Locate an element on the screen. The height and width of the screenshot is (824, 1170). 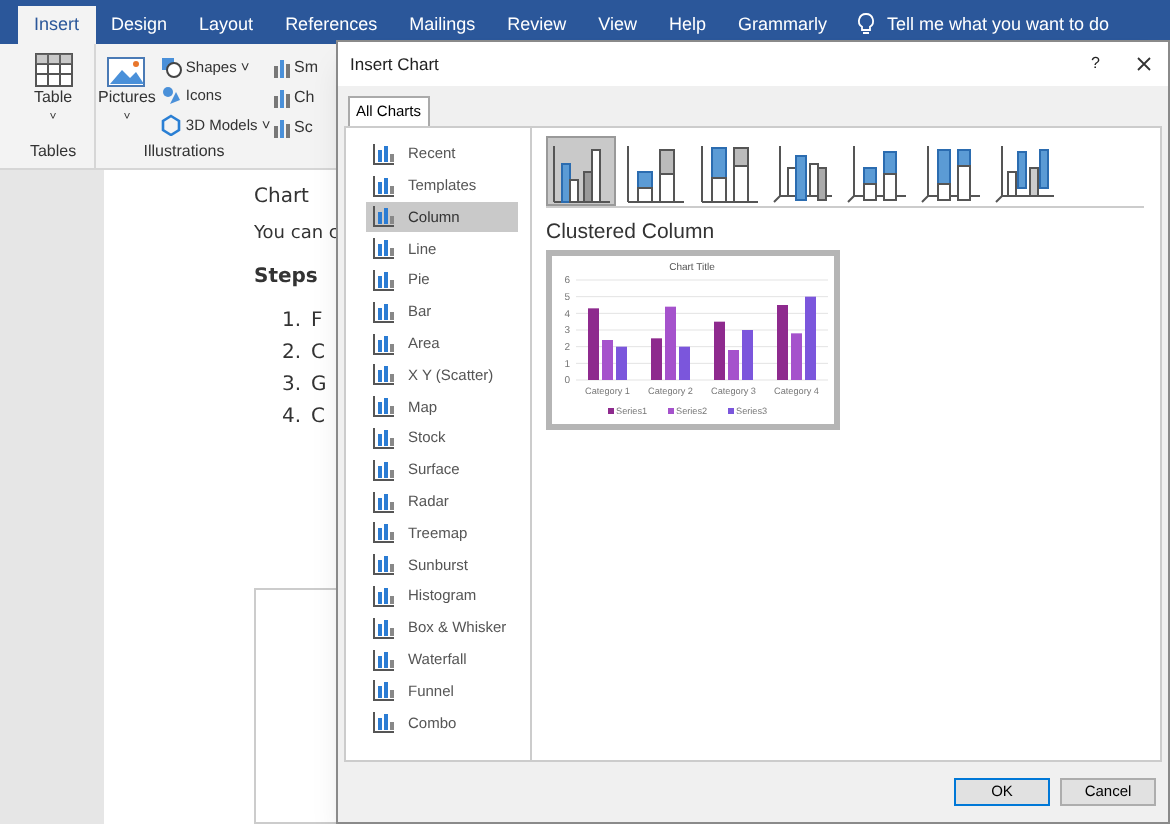
lightbulb-icon is located at coordinates (865, 24).